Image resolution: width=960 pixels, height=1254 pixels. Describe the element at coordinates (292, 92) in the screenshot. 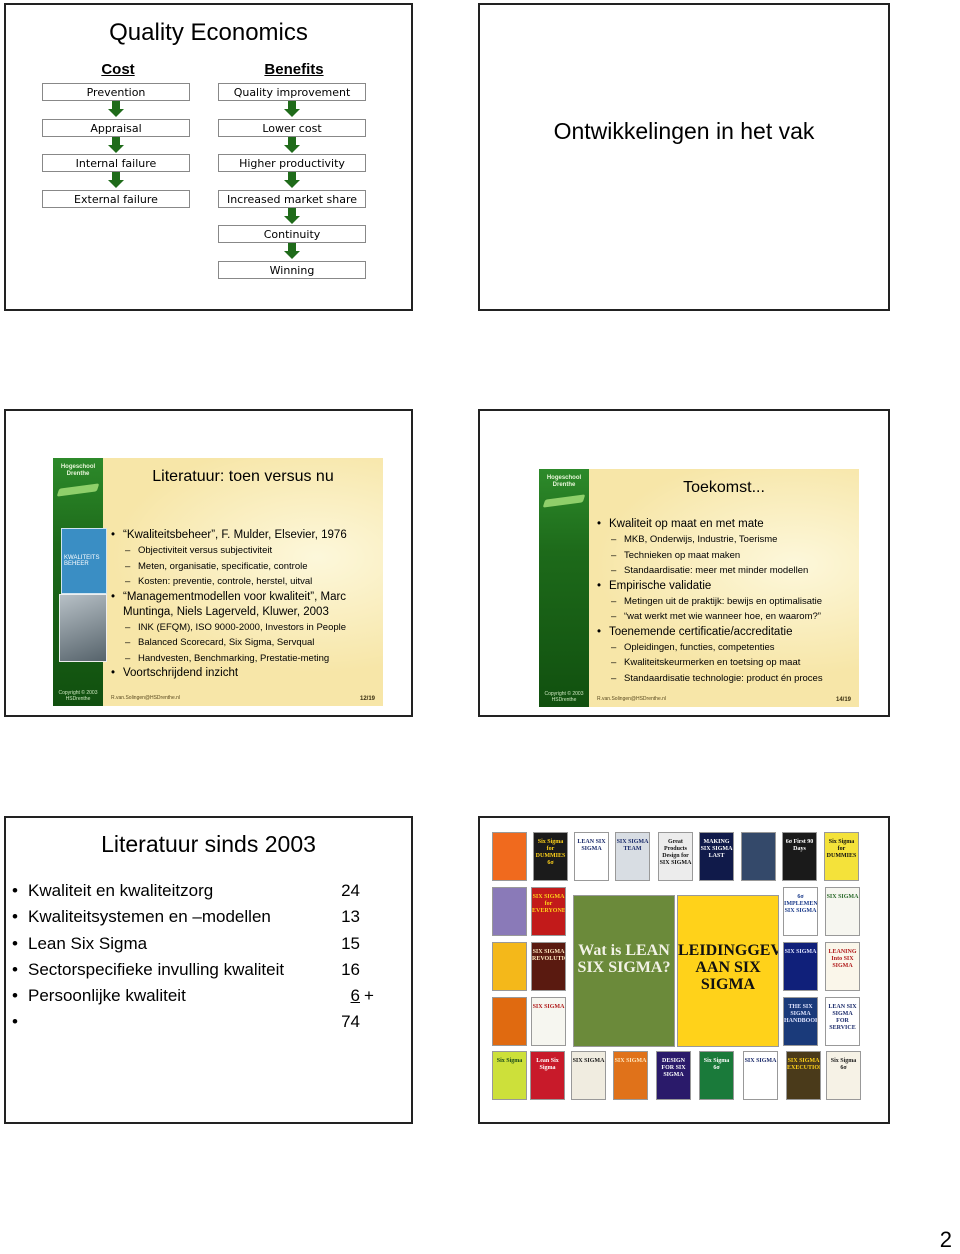

I see `benefit-step-box: Quality improvement` at that location.